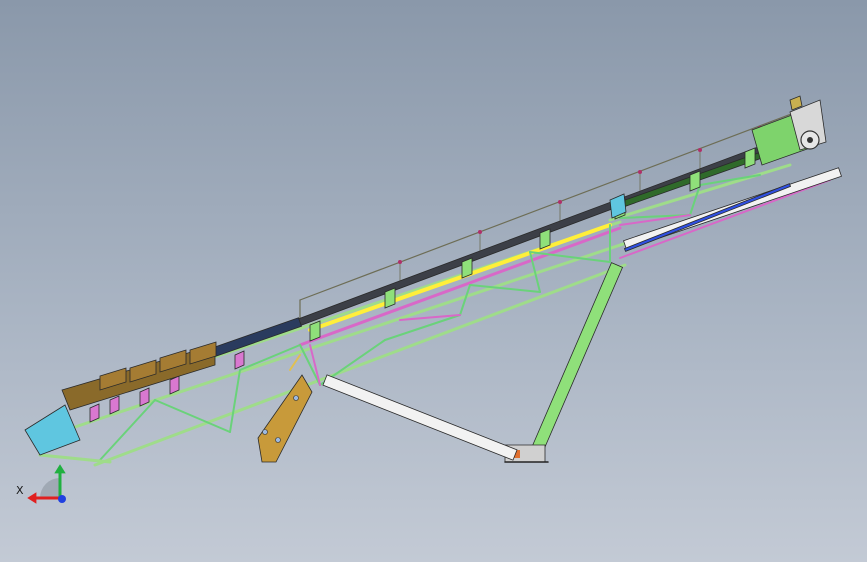 The image size is (867, 562). What do you see at coordinates (75, 458) in the screenshot?
I see `truss-tail-foot` at bounding box center [75, 458].